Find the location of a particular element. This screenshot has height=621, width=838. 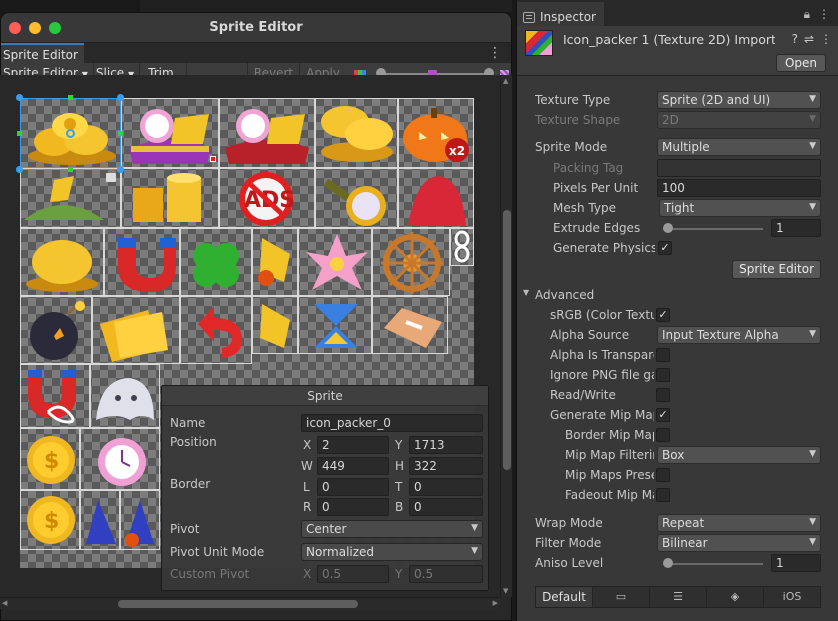

selection-handle-top is located at coordinates (70, 97).